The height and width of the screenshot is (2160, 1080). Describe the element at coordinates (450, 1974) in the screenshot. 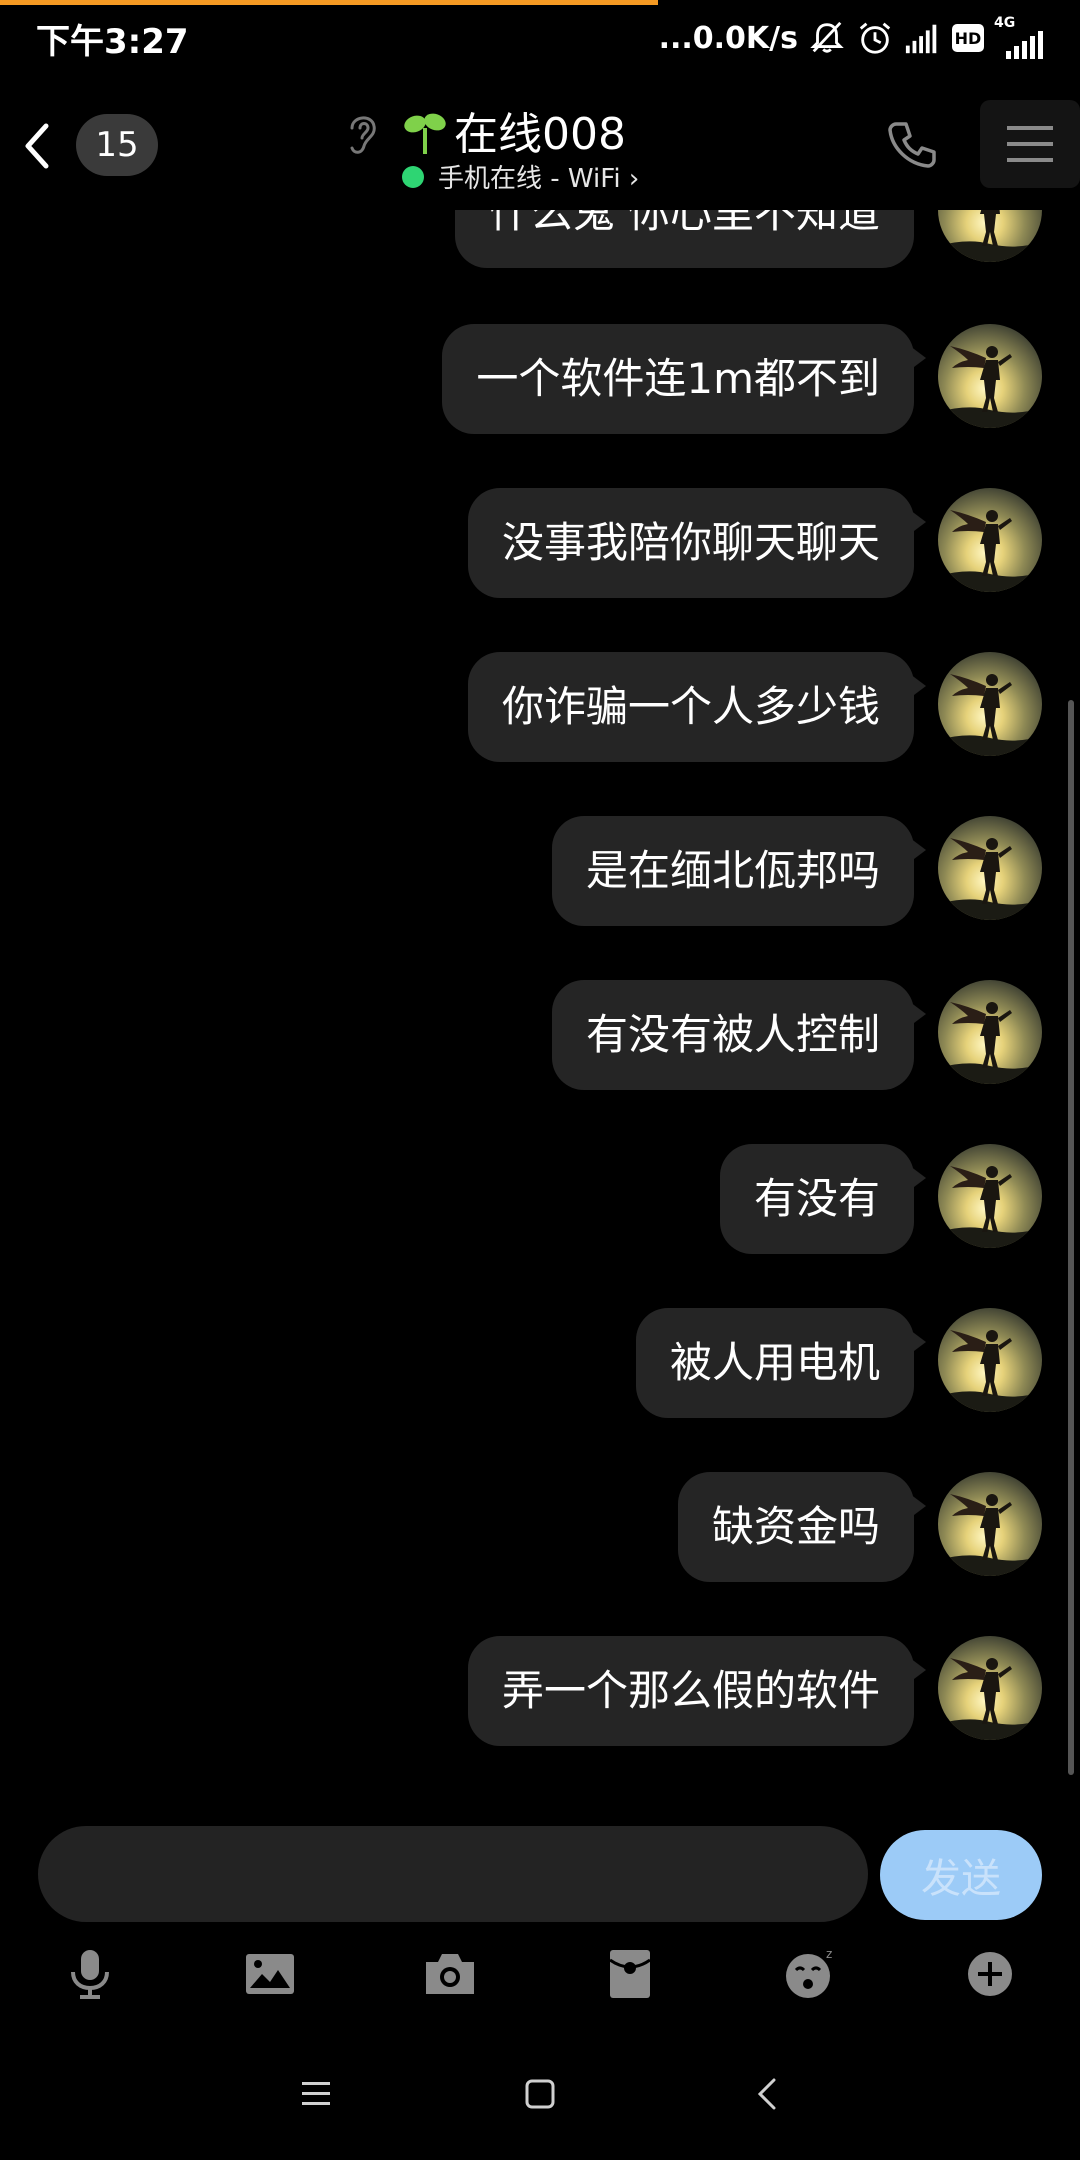

I see `camera-icon` at that location.